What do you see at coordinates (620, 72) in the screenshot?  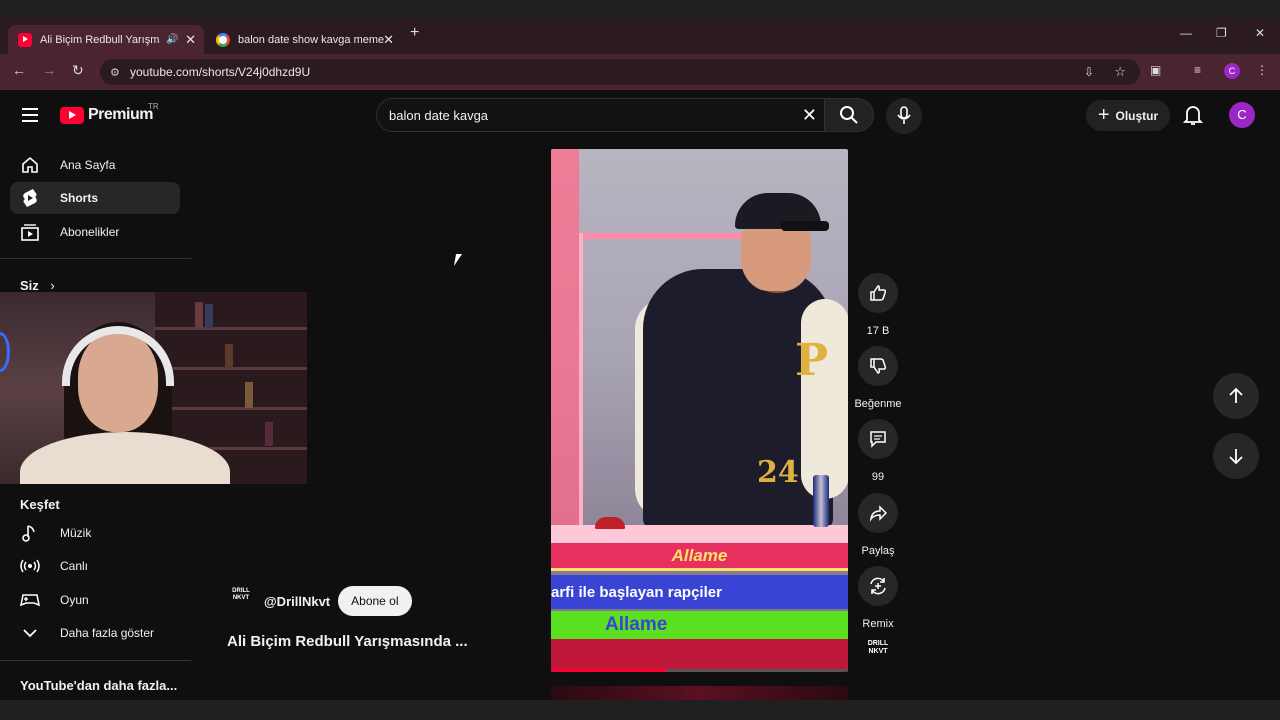 I see `address-bar: ⚙ youtube.com/shorts/V24j0dhzd9U ⇩ ☆` at bounding box center [620, 72].